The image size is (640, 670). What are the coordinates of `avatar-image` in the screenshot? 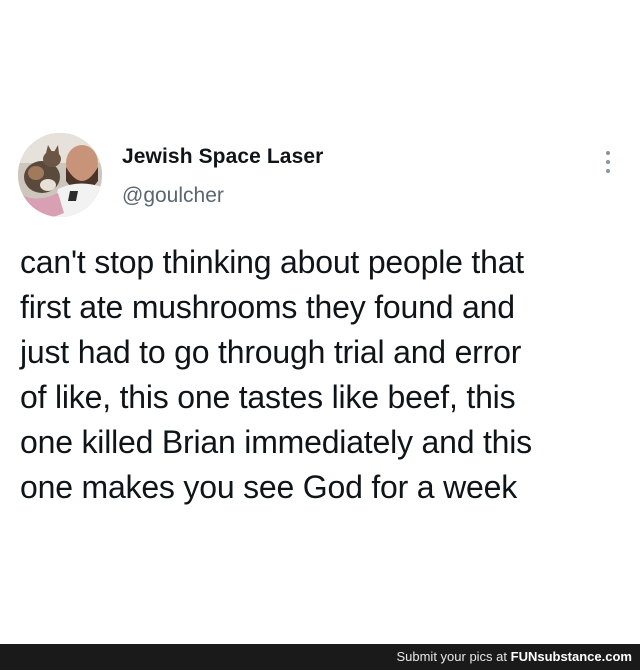 It's located at (60, 175).